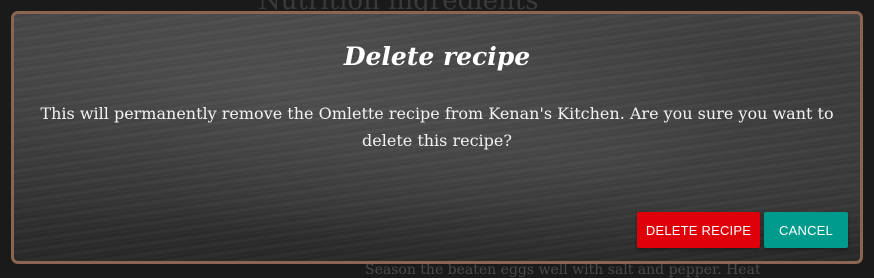  I want to click on modal-title: Delete recipe, so click(437, 56).